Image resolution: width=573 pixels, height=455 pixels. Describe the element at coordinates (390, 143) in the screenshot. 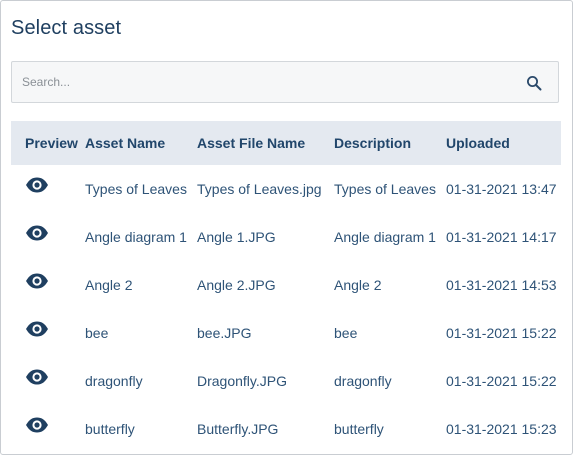

I see `column-header-description: Description` at that location.